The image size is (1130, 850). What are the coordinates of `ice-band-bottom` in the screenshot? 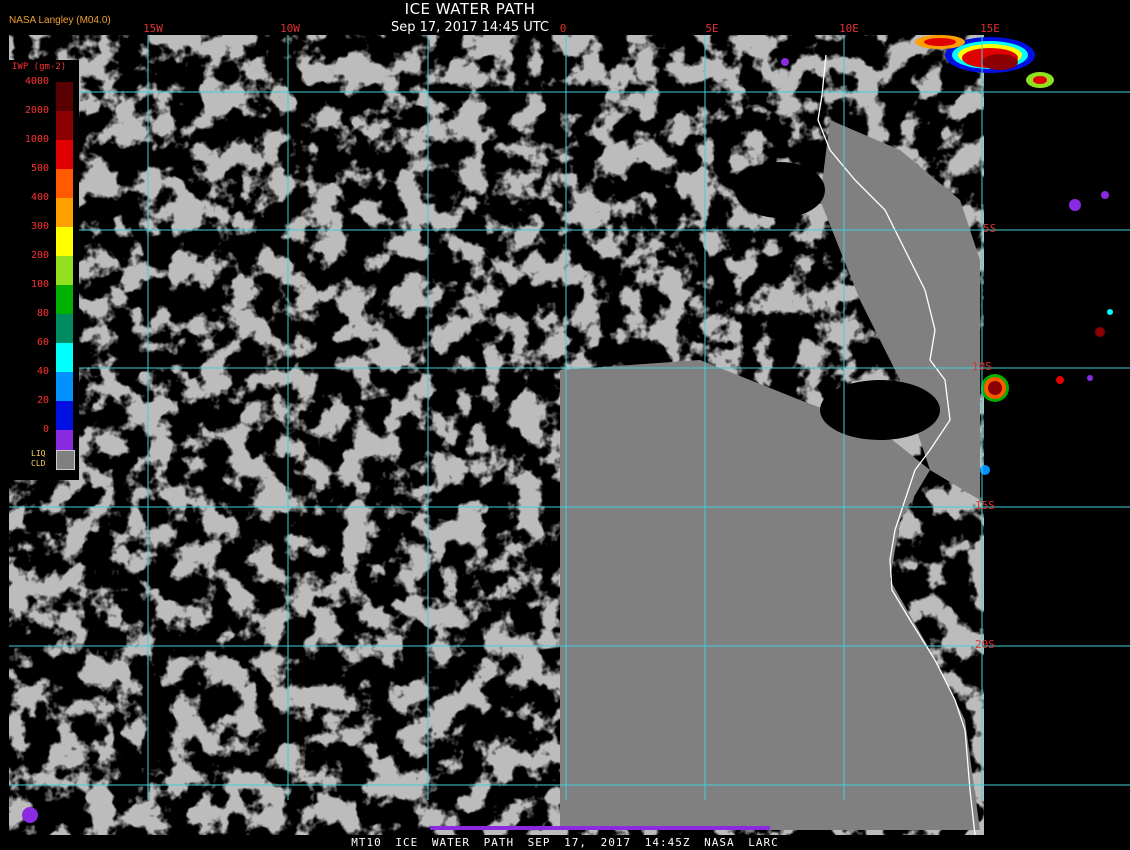 It's located at (600, 828).